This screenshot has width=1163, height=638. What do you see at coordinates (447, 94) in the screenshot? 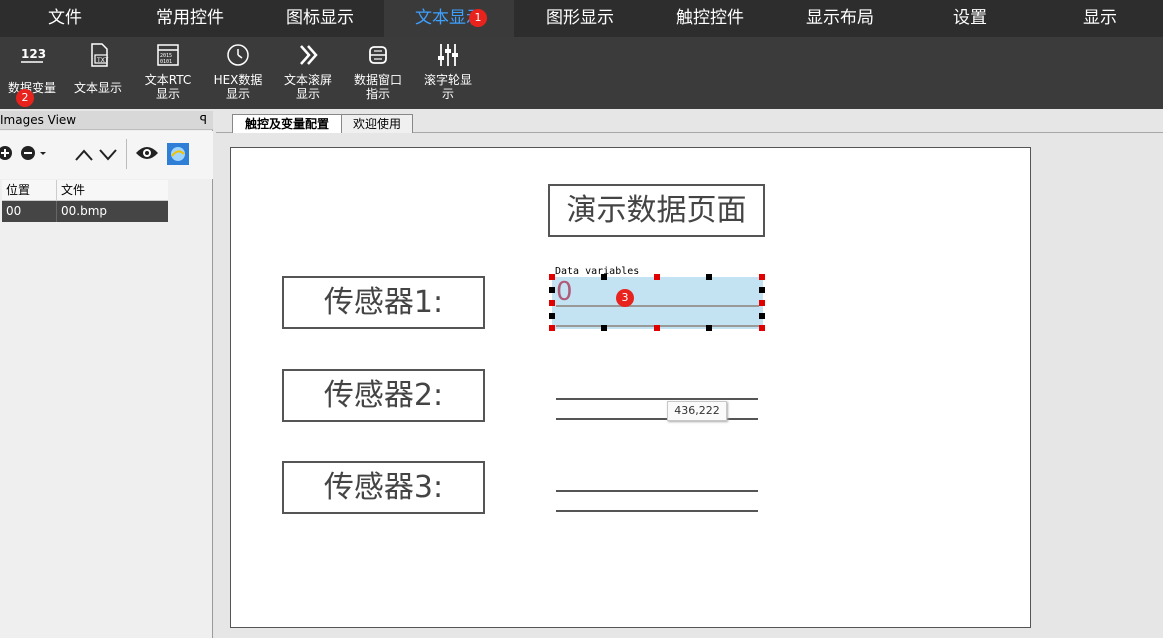
I see `ribbon-label-line2: 示` at bounding box center [447, 94].